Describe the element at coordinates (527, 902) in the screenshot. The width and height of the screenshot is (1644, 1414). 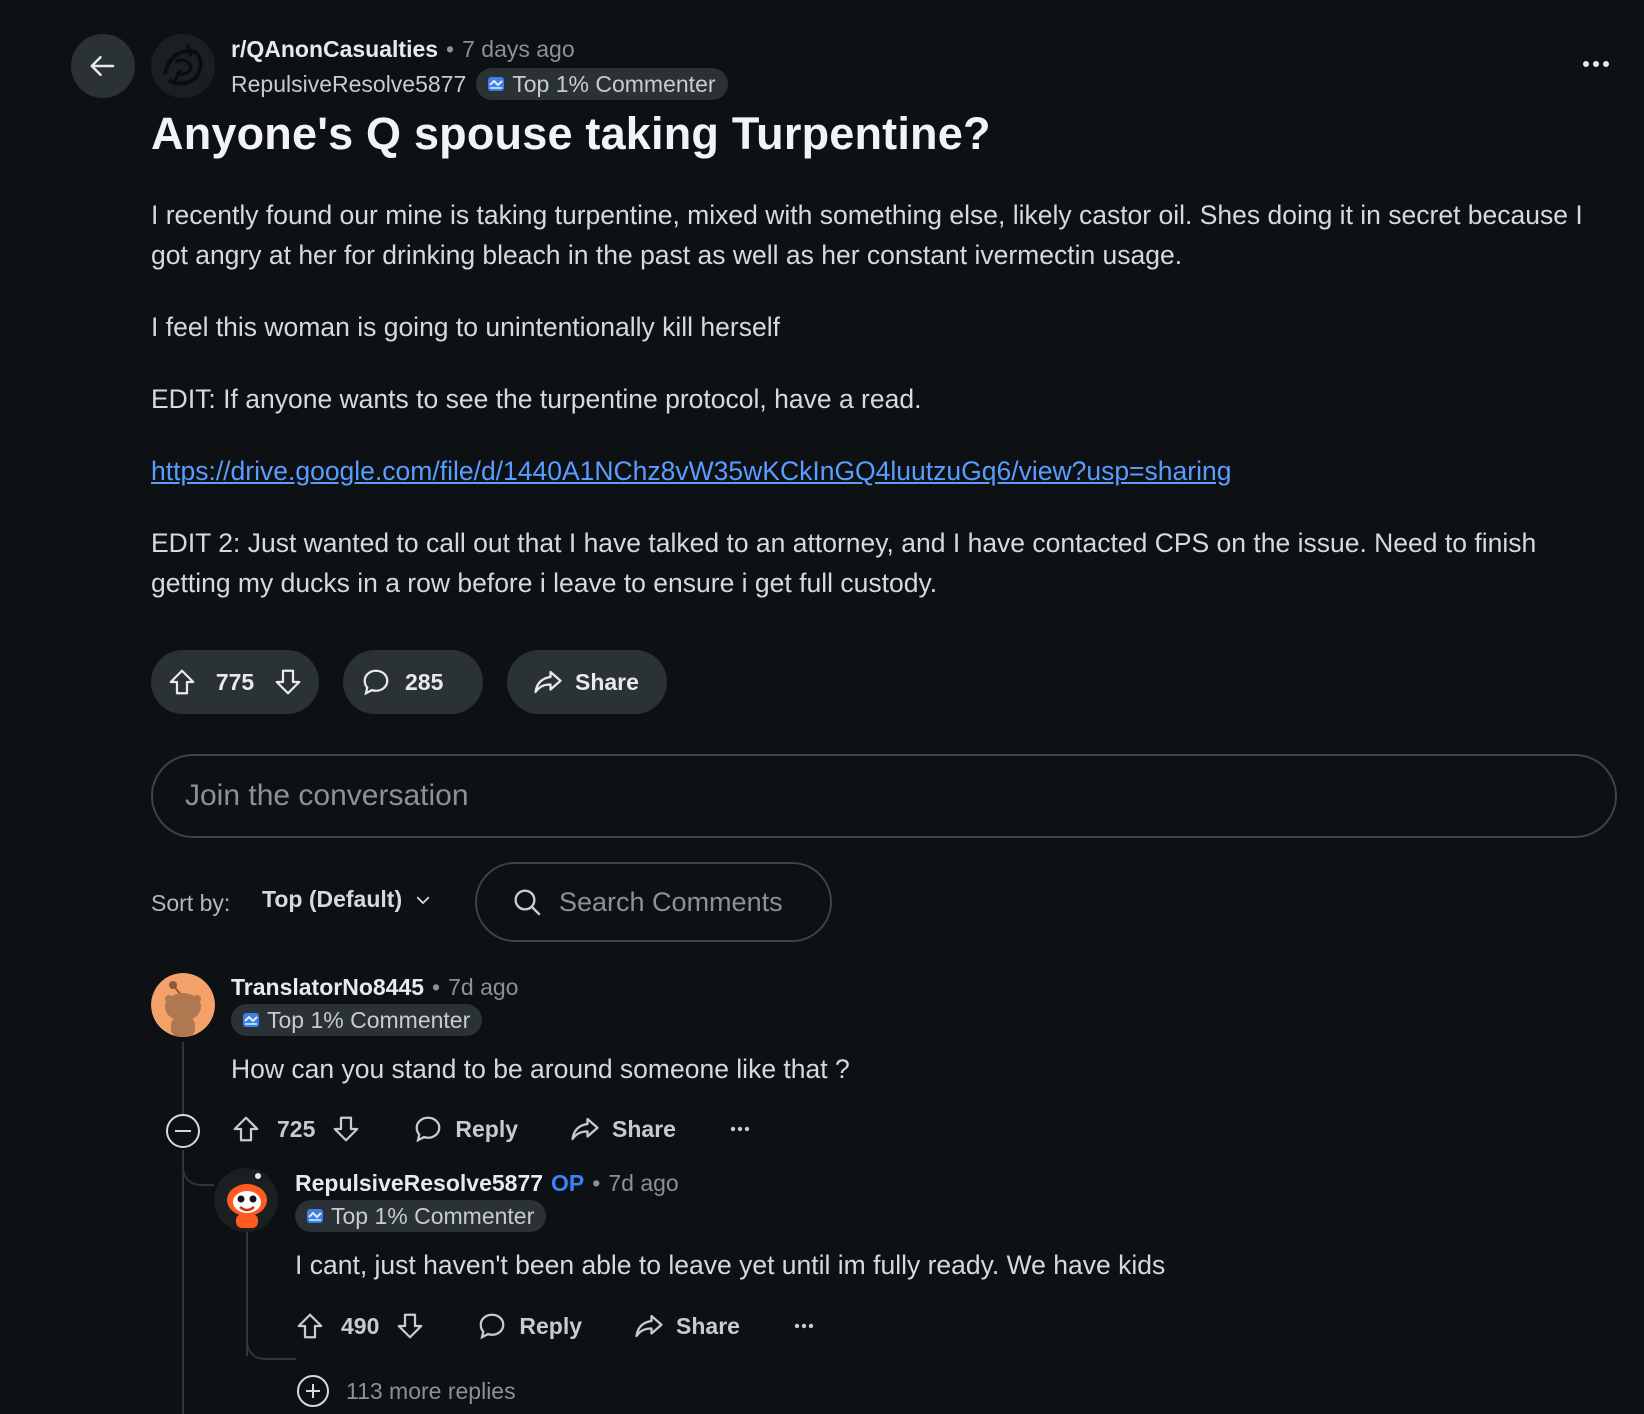
I see `search-icon` at that location.